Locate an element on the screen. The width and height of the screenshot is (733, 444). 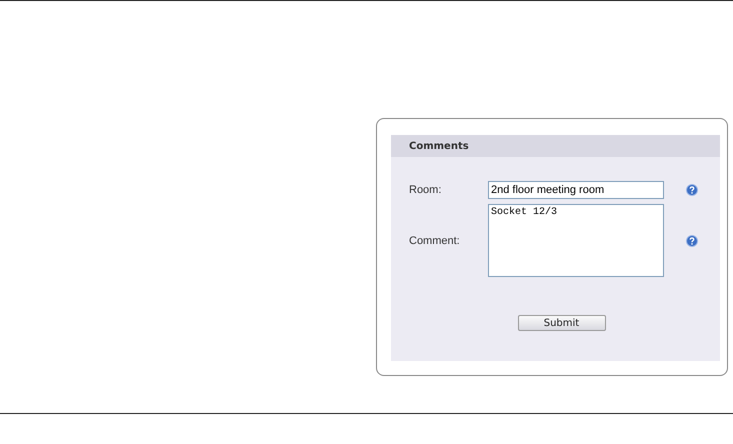
field-label: Room: is located at coordinates (425, 190).